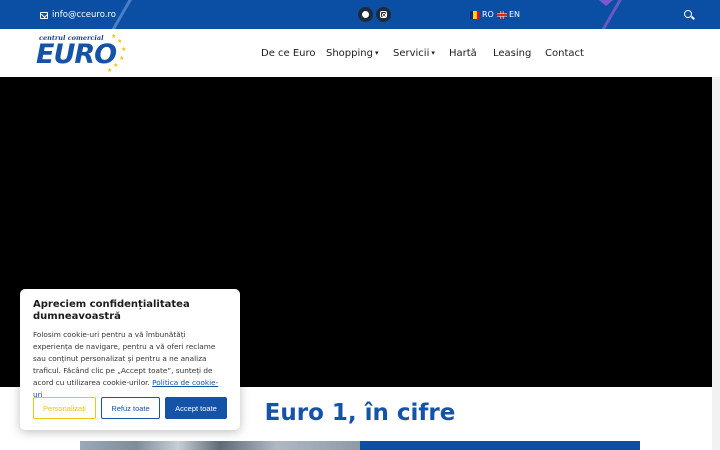  Describe the element at coordinates (475, 14) in the screenshot. I see `romania-flag-icon` at that location.